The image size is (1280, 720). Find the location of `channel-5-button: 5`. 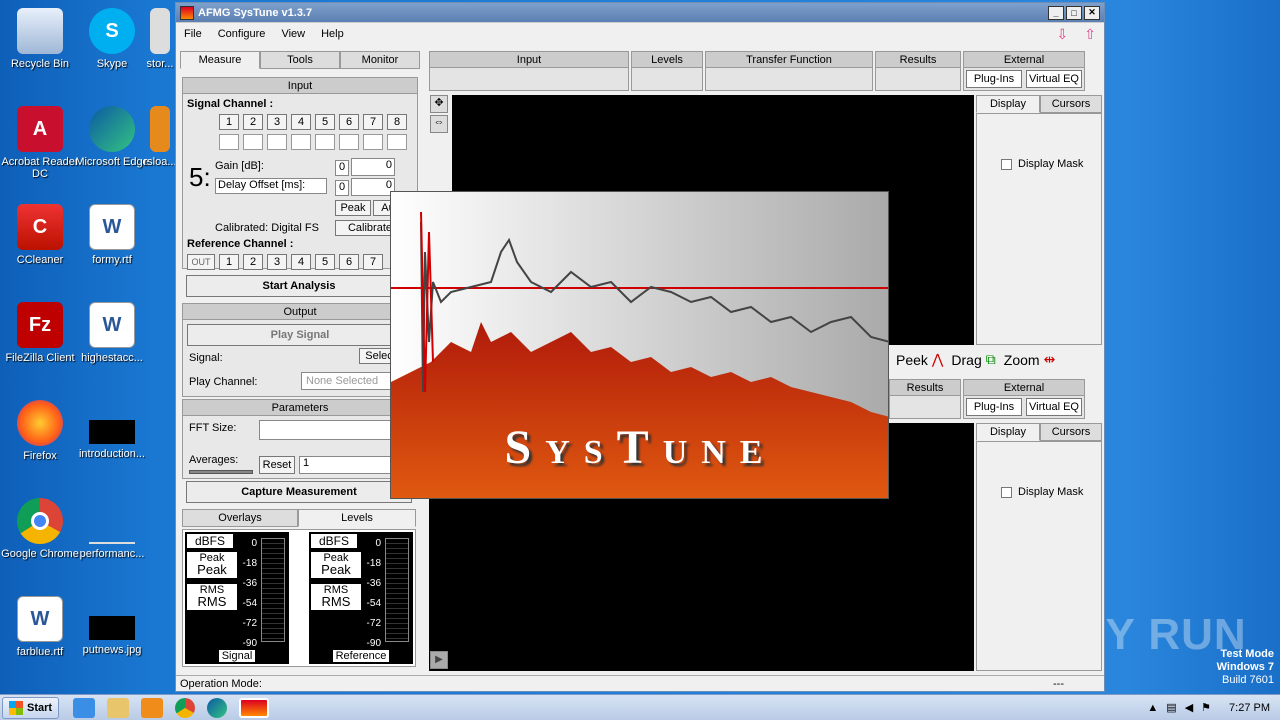

channel-5-button: 5 is located at coordinates (325, 122).